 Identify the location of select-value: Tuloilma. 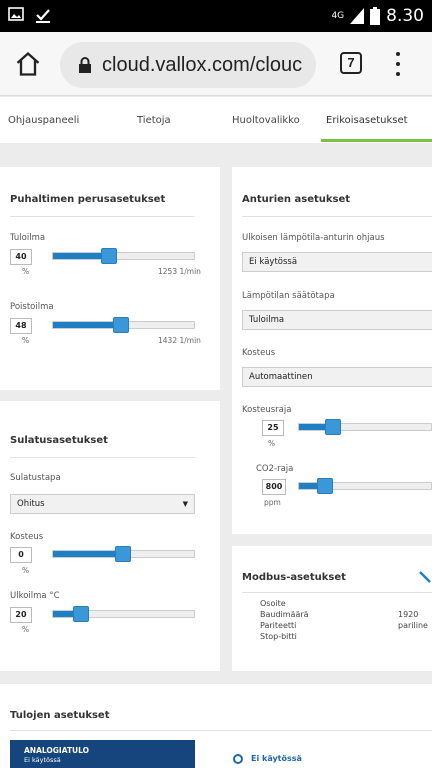
(267, 320).